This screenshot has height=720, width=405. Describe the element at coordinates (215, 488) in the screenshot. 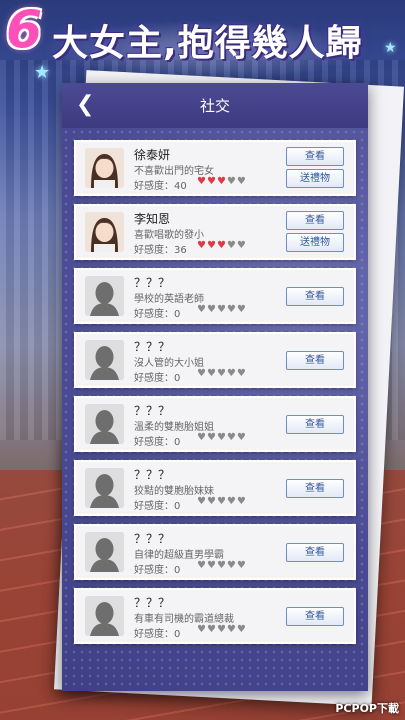

I see `character-card: ？？？ 狡黠的雙胞胎妹妹 好感度：0 ♥♥♥♥♥ 查看` at that location.